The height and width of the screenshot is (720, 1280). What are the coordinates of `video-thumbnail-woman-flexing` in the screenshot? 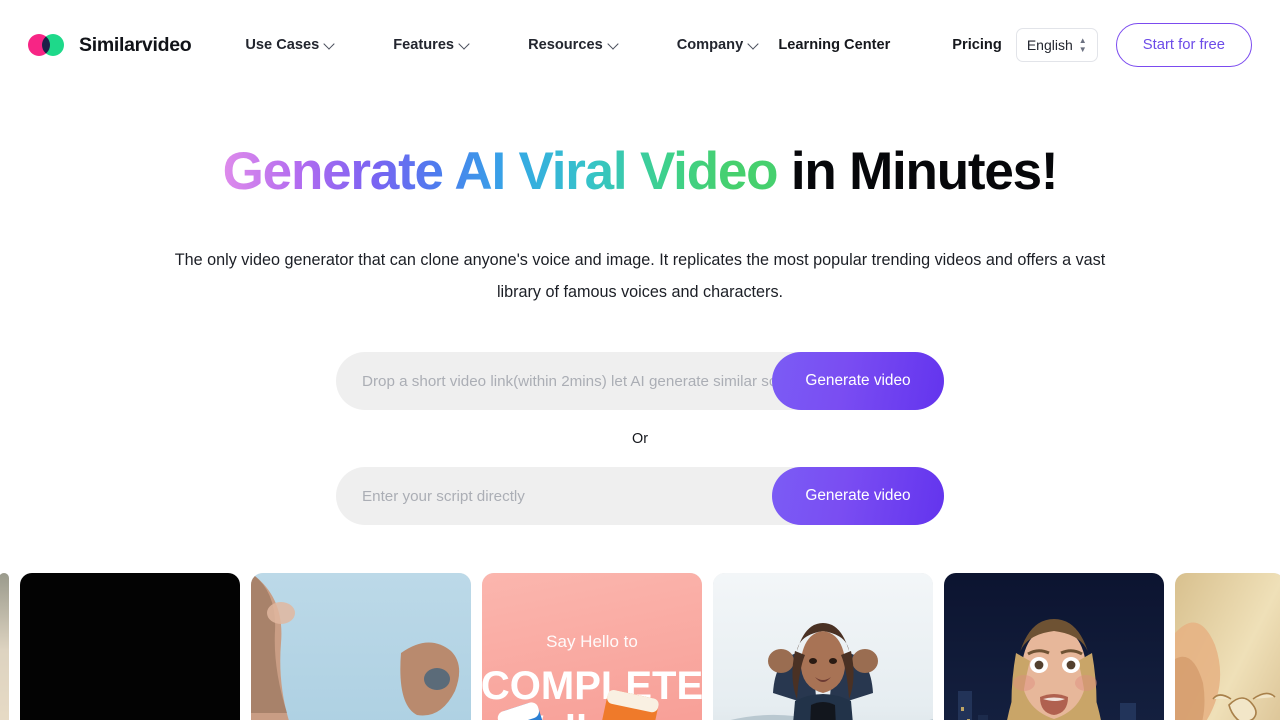 It's located at (823, 646).